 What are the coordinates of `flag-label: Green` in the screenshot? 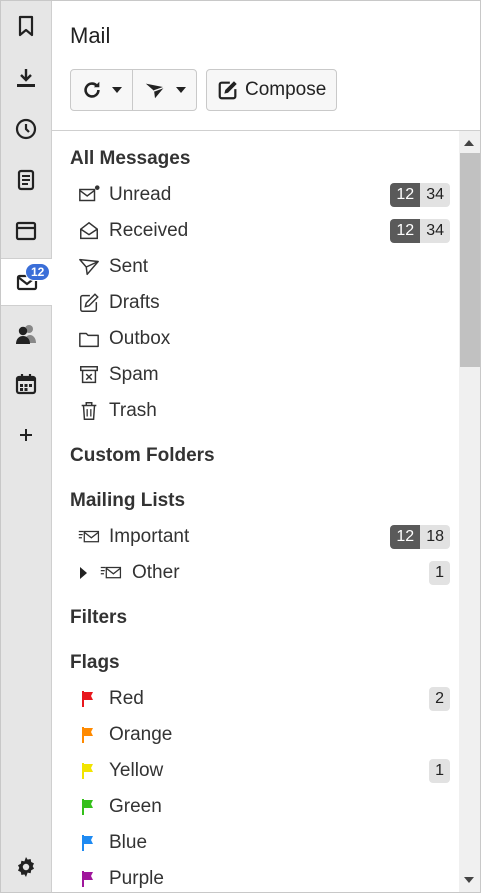 It's located at (135, 806).